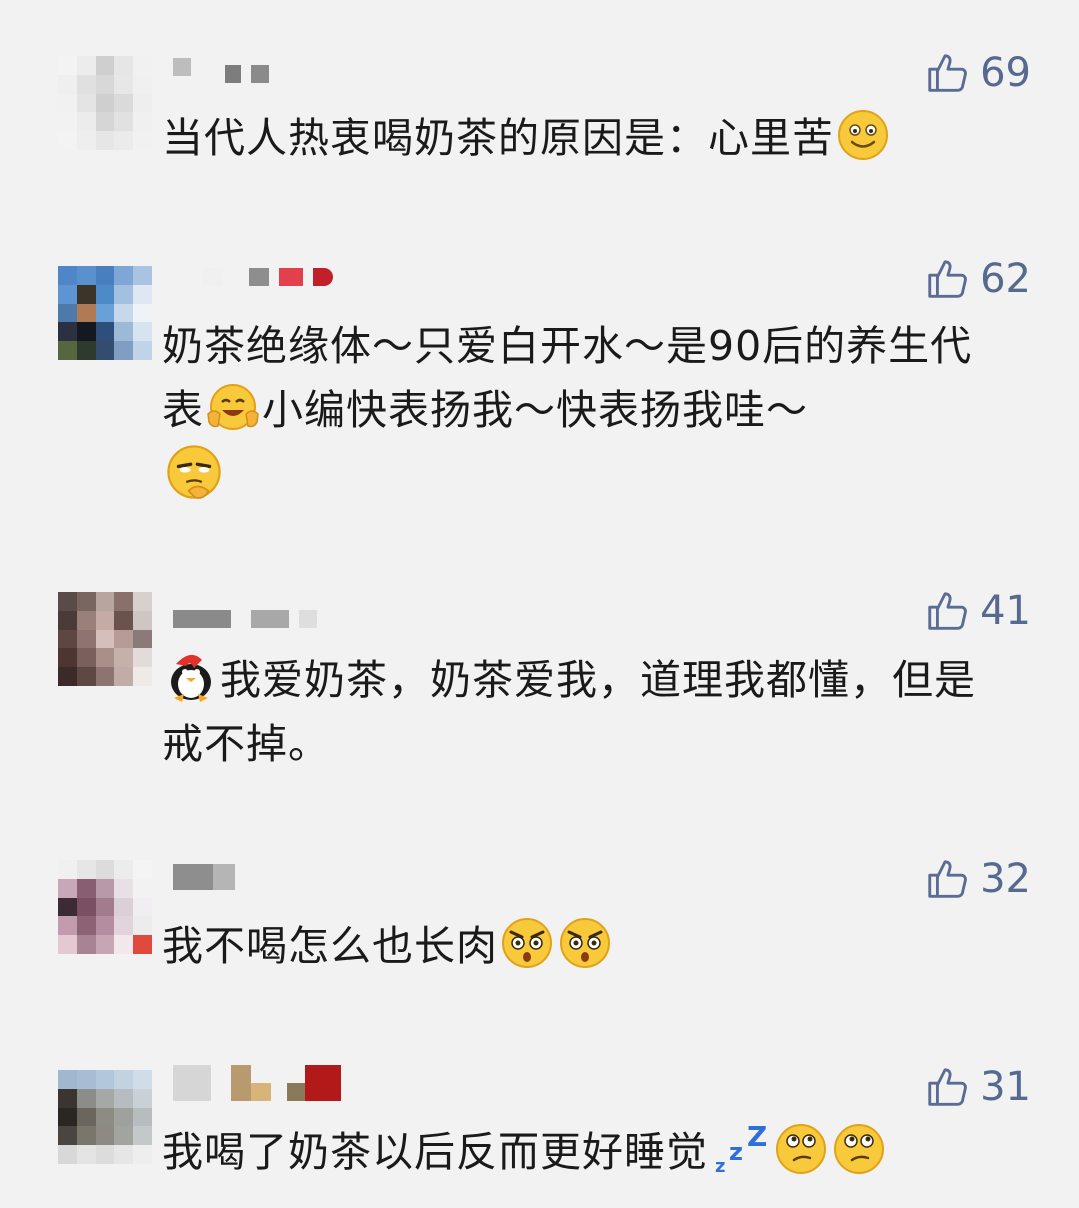 This screenshot has height=1208, width=1079. Describe the element at coordinates (977, 879) in the screenshot. I see `like-button: 32` at that location.